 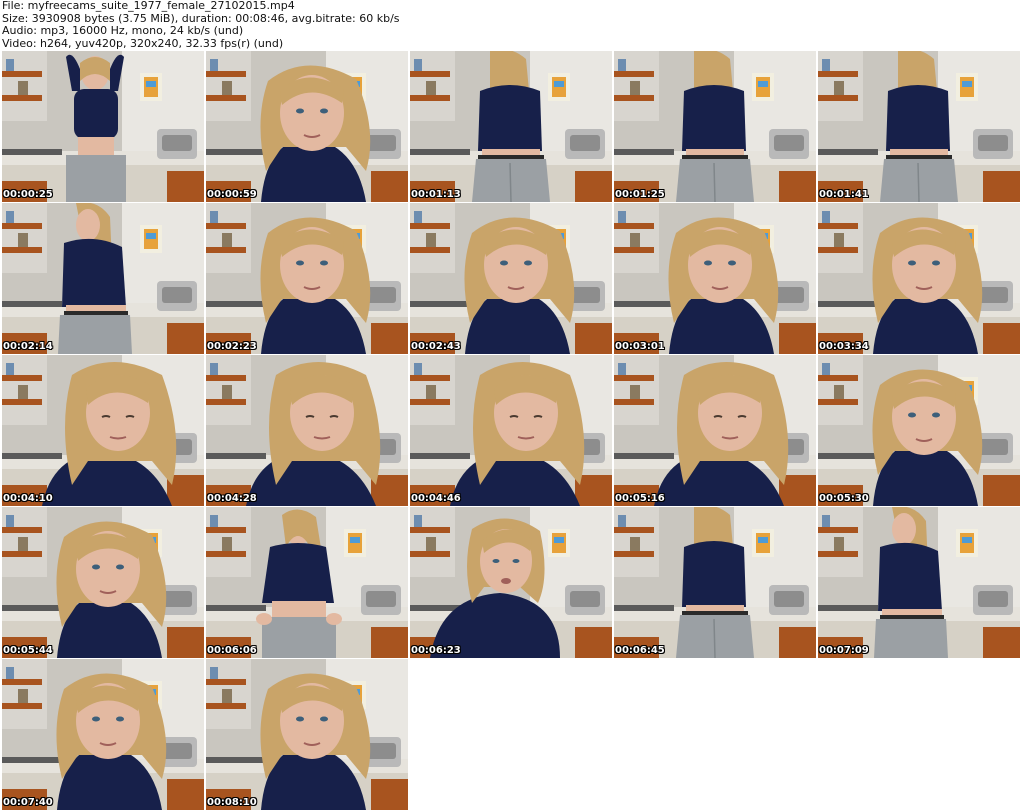 I want to click on frame-timestamp: 00:03:01, so click(x=640, y=346).